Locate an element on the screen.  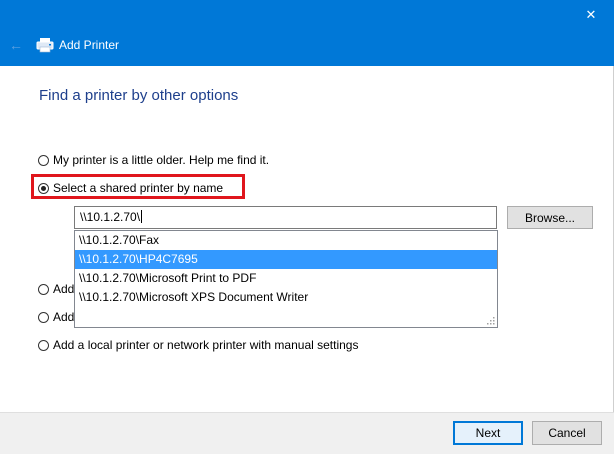
title-bar: ✕ ← Add Printer is located at coordinates (307, 33).